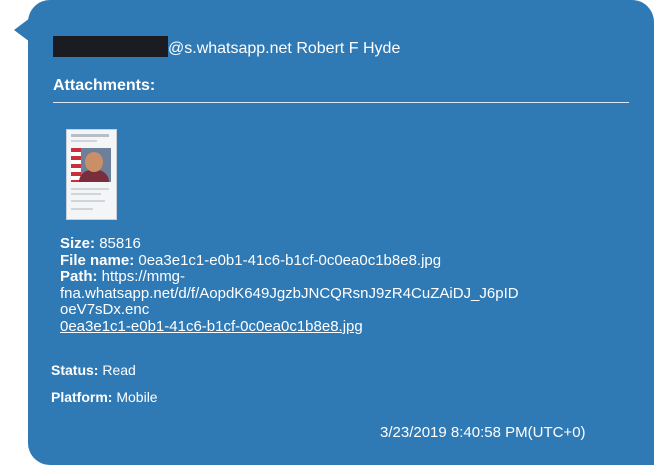 This screenshot has width=654, height=465. What do you see at coordinates (90, 135) in the screenshot?
I see `thumbnail-header-line` at bounding box center [90, 135].